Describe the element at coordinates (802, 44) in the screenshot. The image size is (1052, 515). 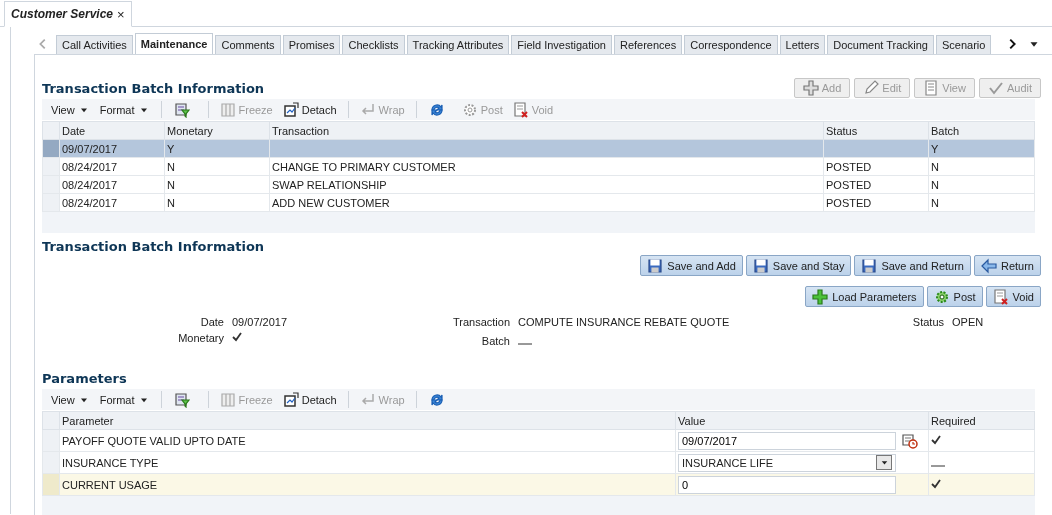
I see `tab: Letters` at that location.